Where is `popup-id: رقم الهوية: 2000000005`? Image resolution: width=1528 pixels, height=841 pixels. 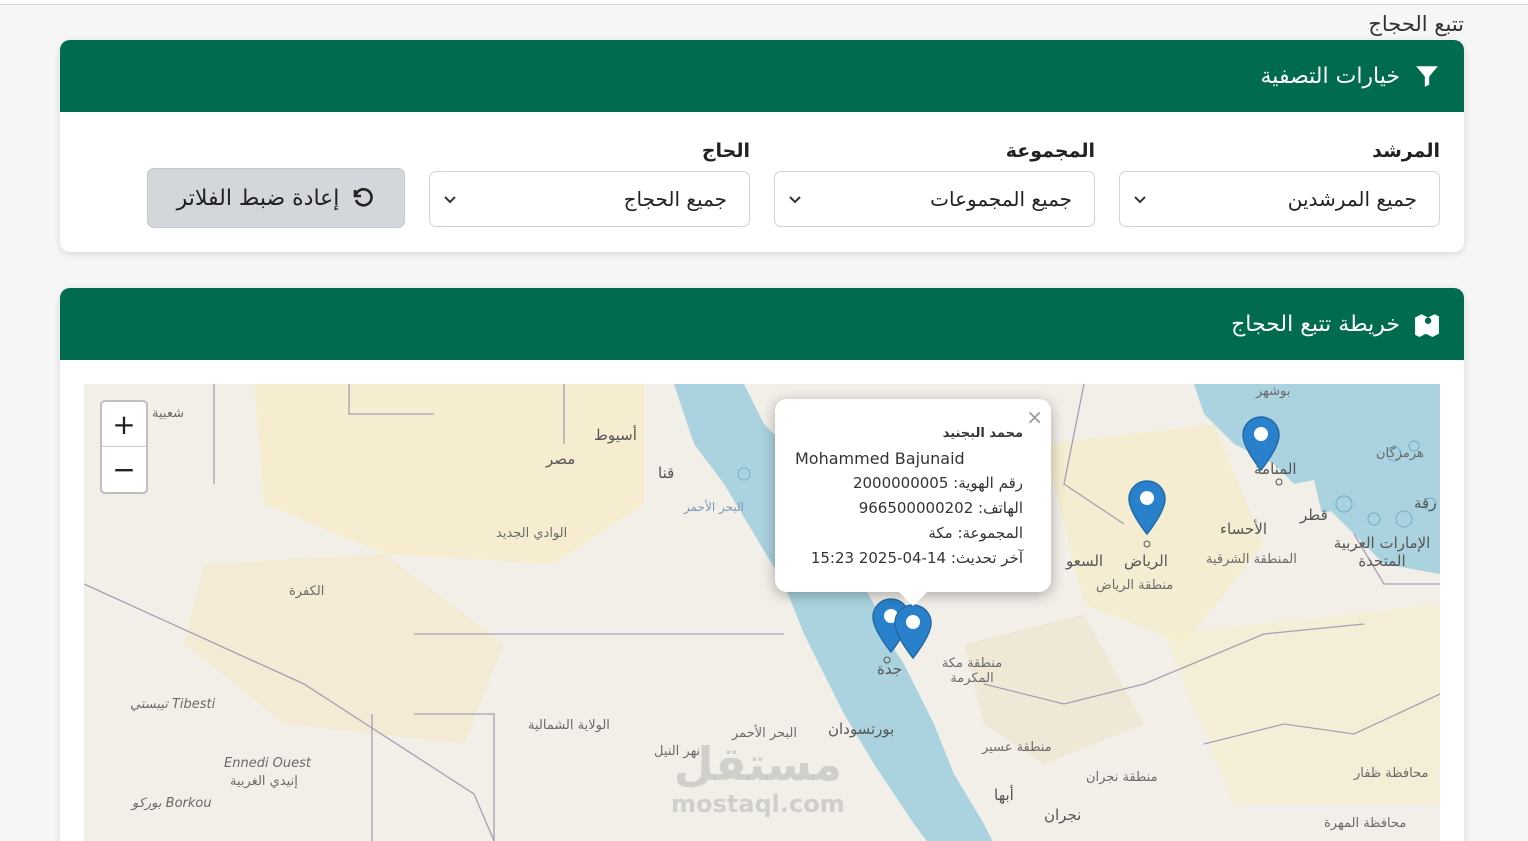 popup-id: رقم الهوية: 2000000005 is located at coordinates (937, 483).